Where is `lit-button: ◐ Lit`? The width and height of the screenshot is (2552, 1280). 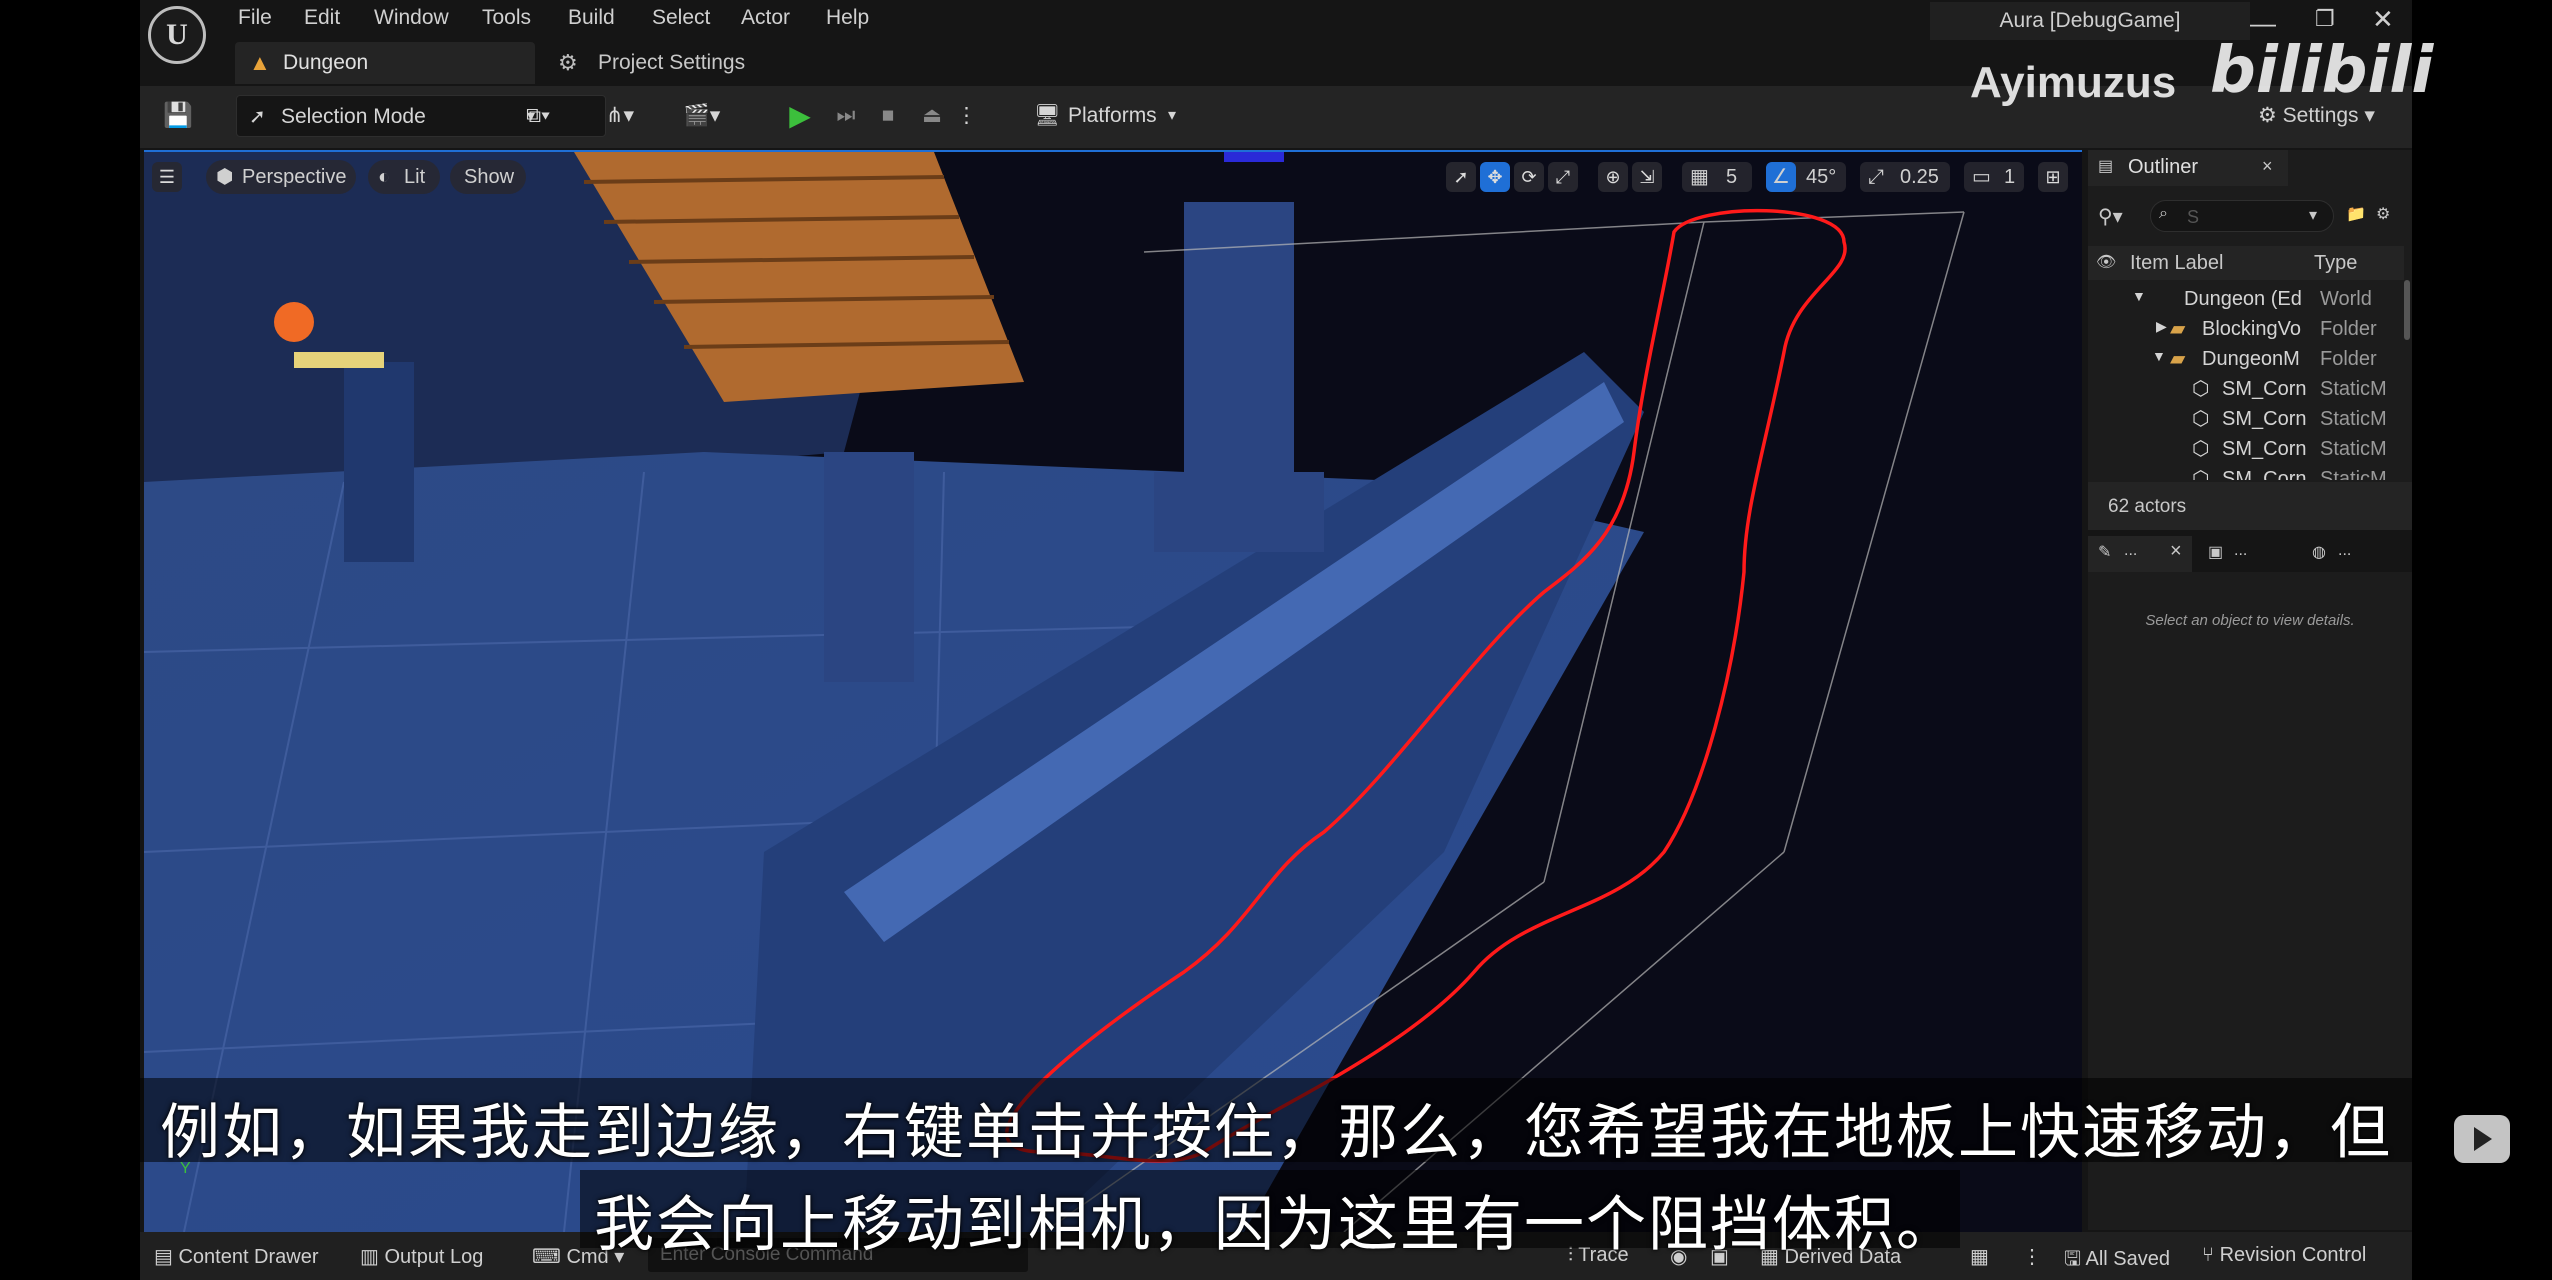
lit-button: ◐ Lit is located at coordinates (404, 177).